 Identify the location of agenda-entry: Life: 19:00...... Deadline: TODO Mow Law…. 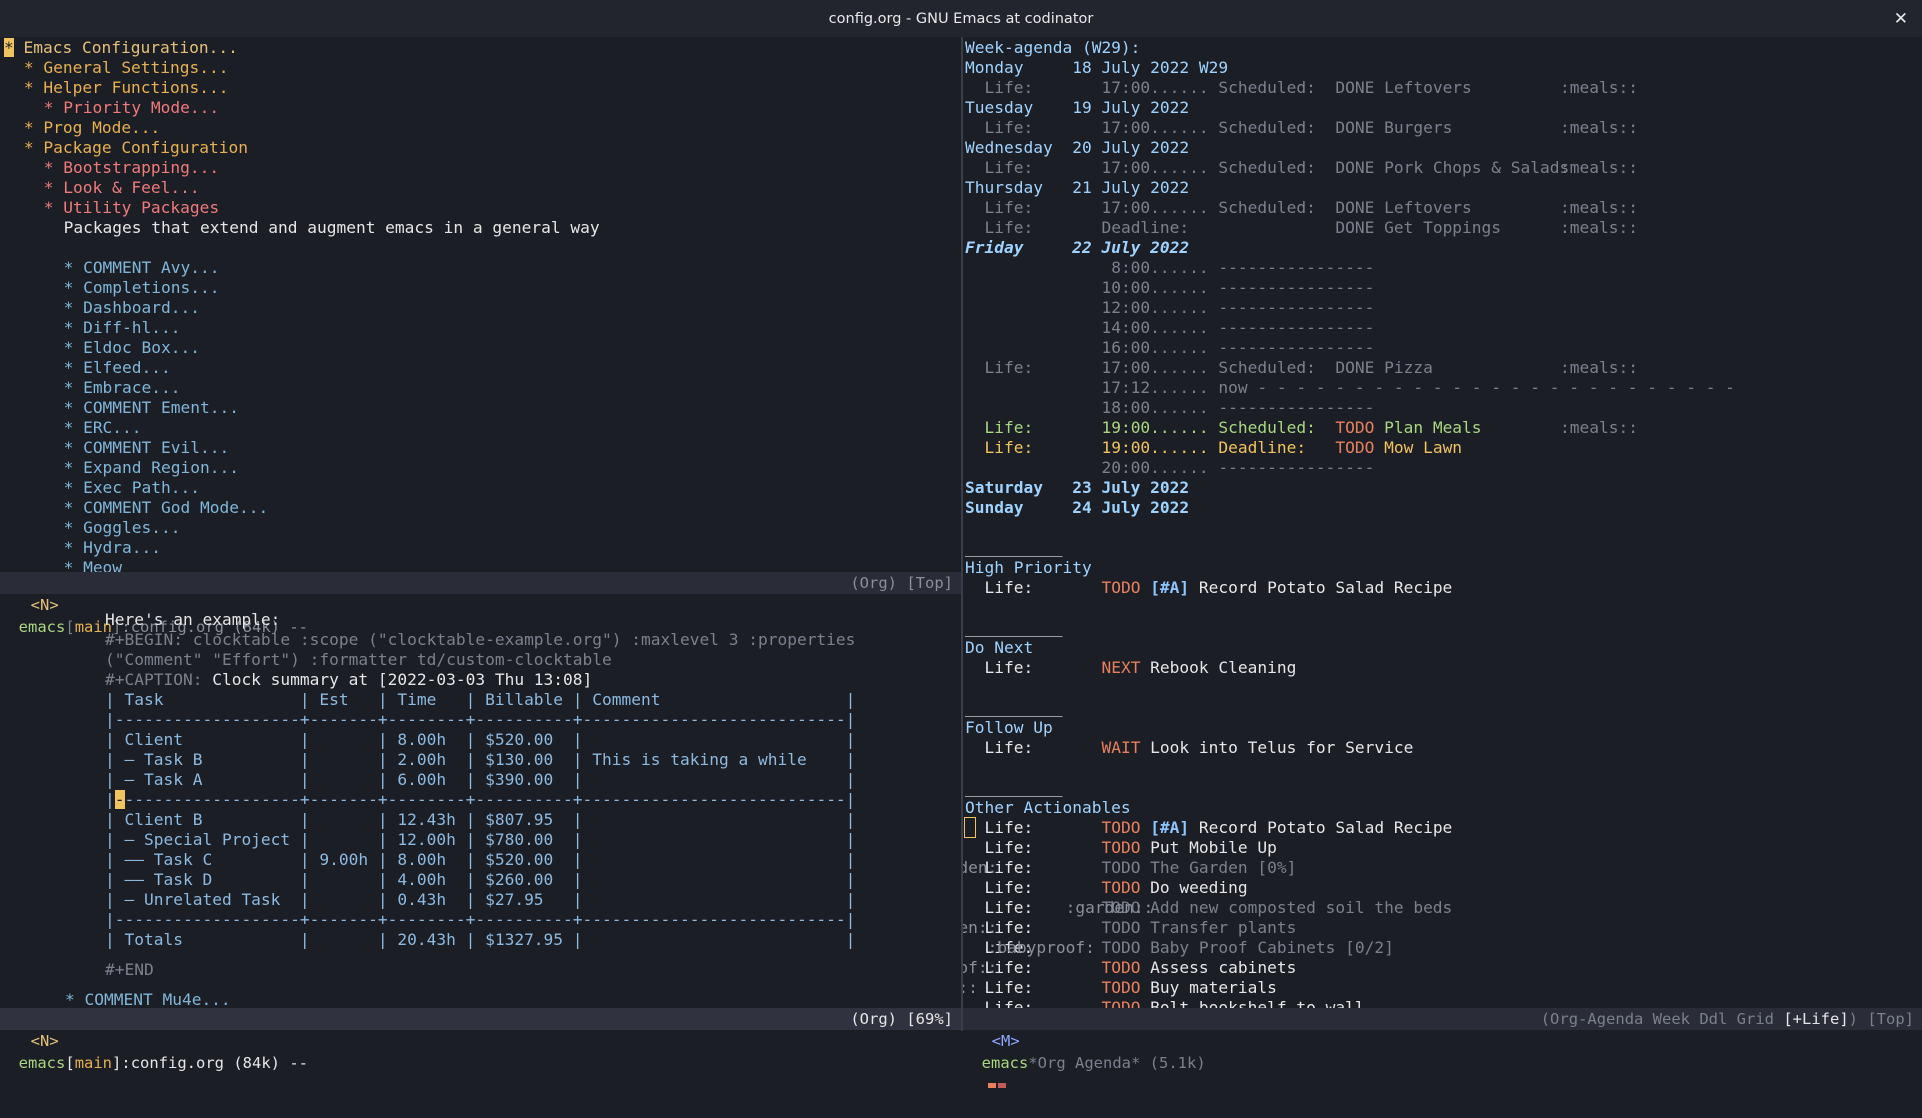
(1213, 448).